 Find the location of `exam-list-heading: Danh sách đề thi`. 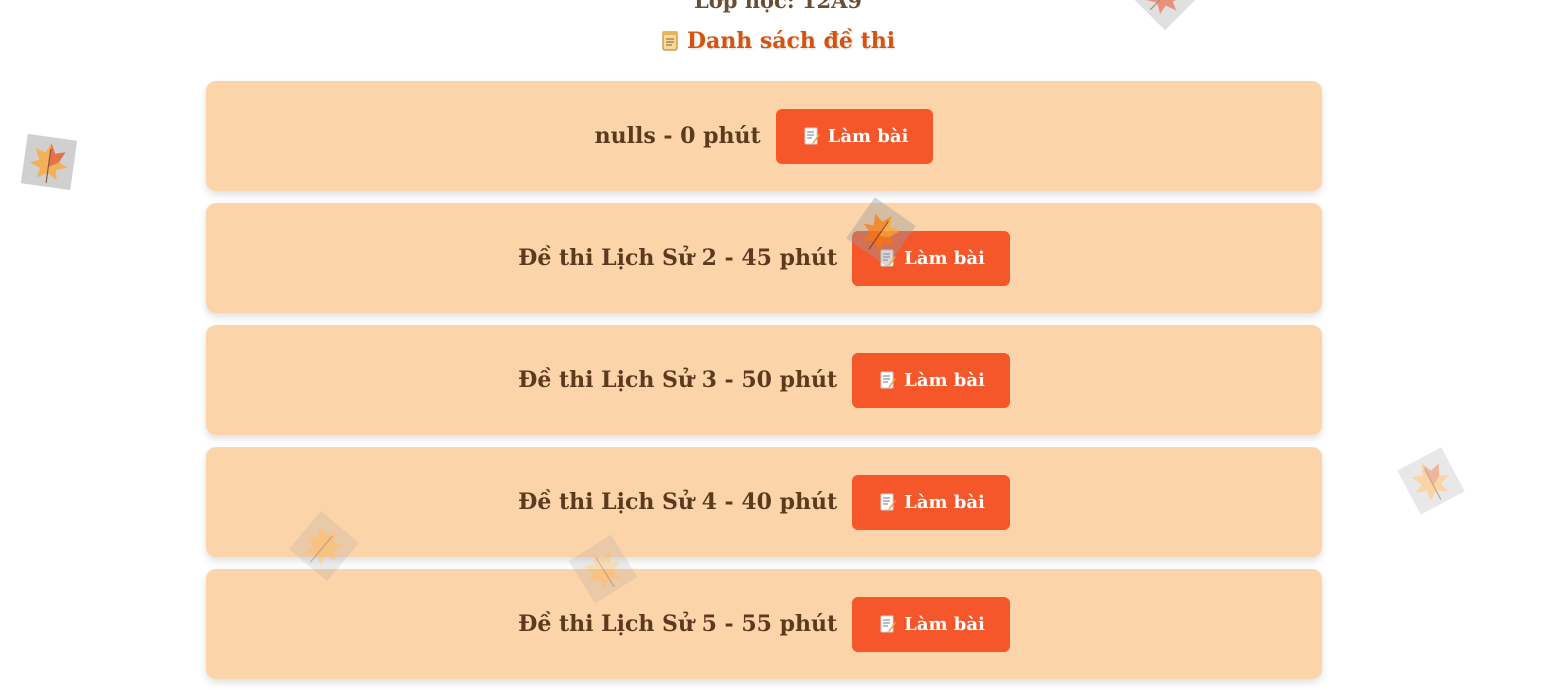

exam-list-heading: Danh sách đề thi is located at coordinates (778, 41).